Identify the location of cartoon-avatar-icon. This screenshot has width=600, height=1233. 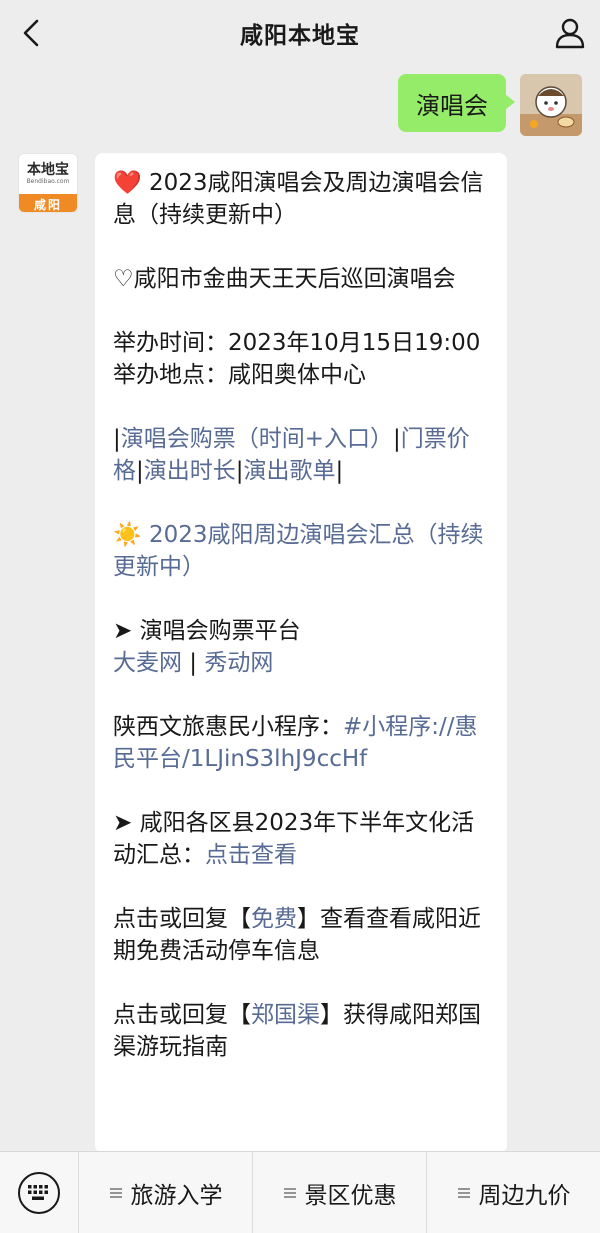
(551, 105).